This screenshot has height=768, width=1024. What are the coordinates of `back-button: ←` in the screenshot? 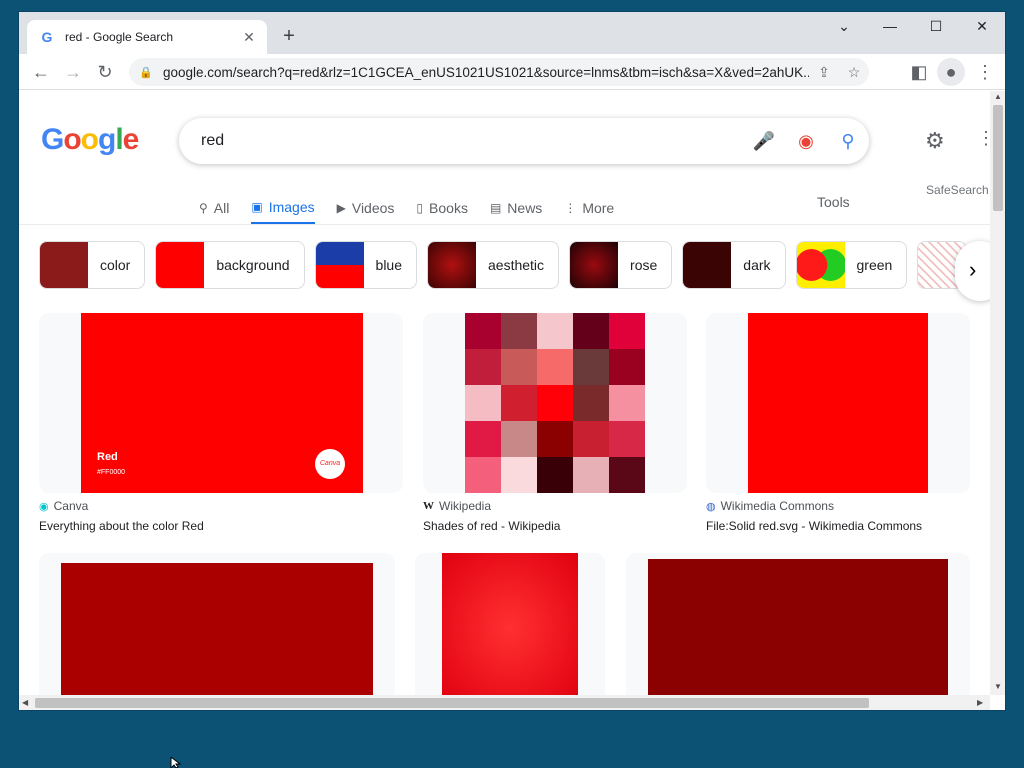 It's located at (41, 72).